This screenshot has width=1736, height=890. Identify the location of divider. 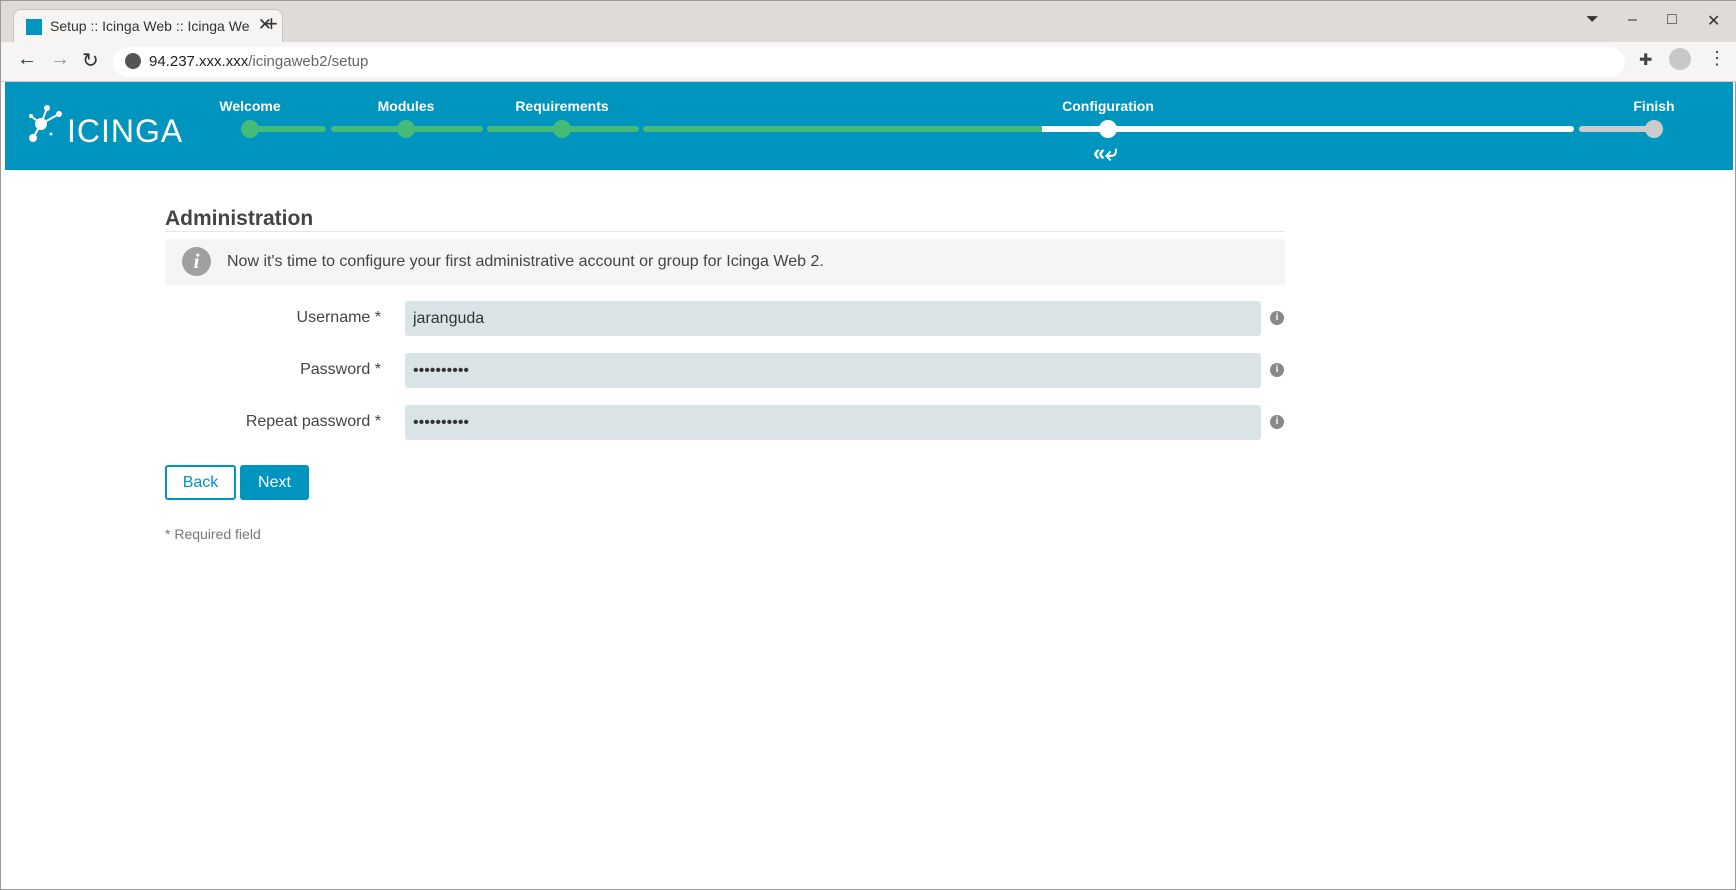
(725, 231).